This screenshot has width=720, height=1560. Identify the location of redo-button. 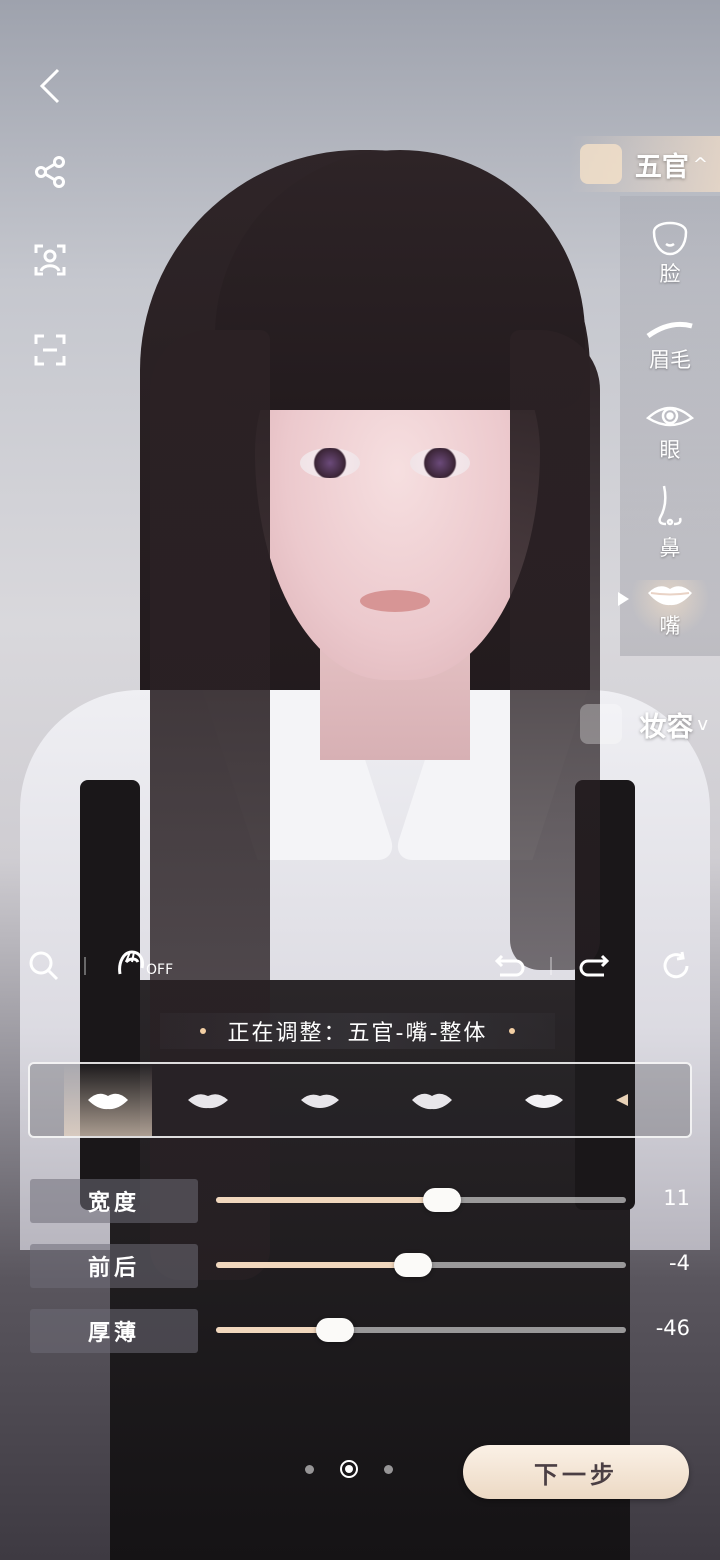
(594, 968).